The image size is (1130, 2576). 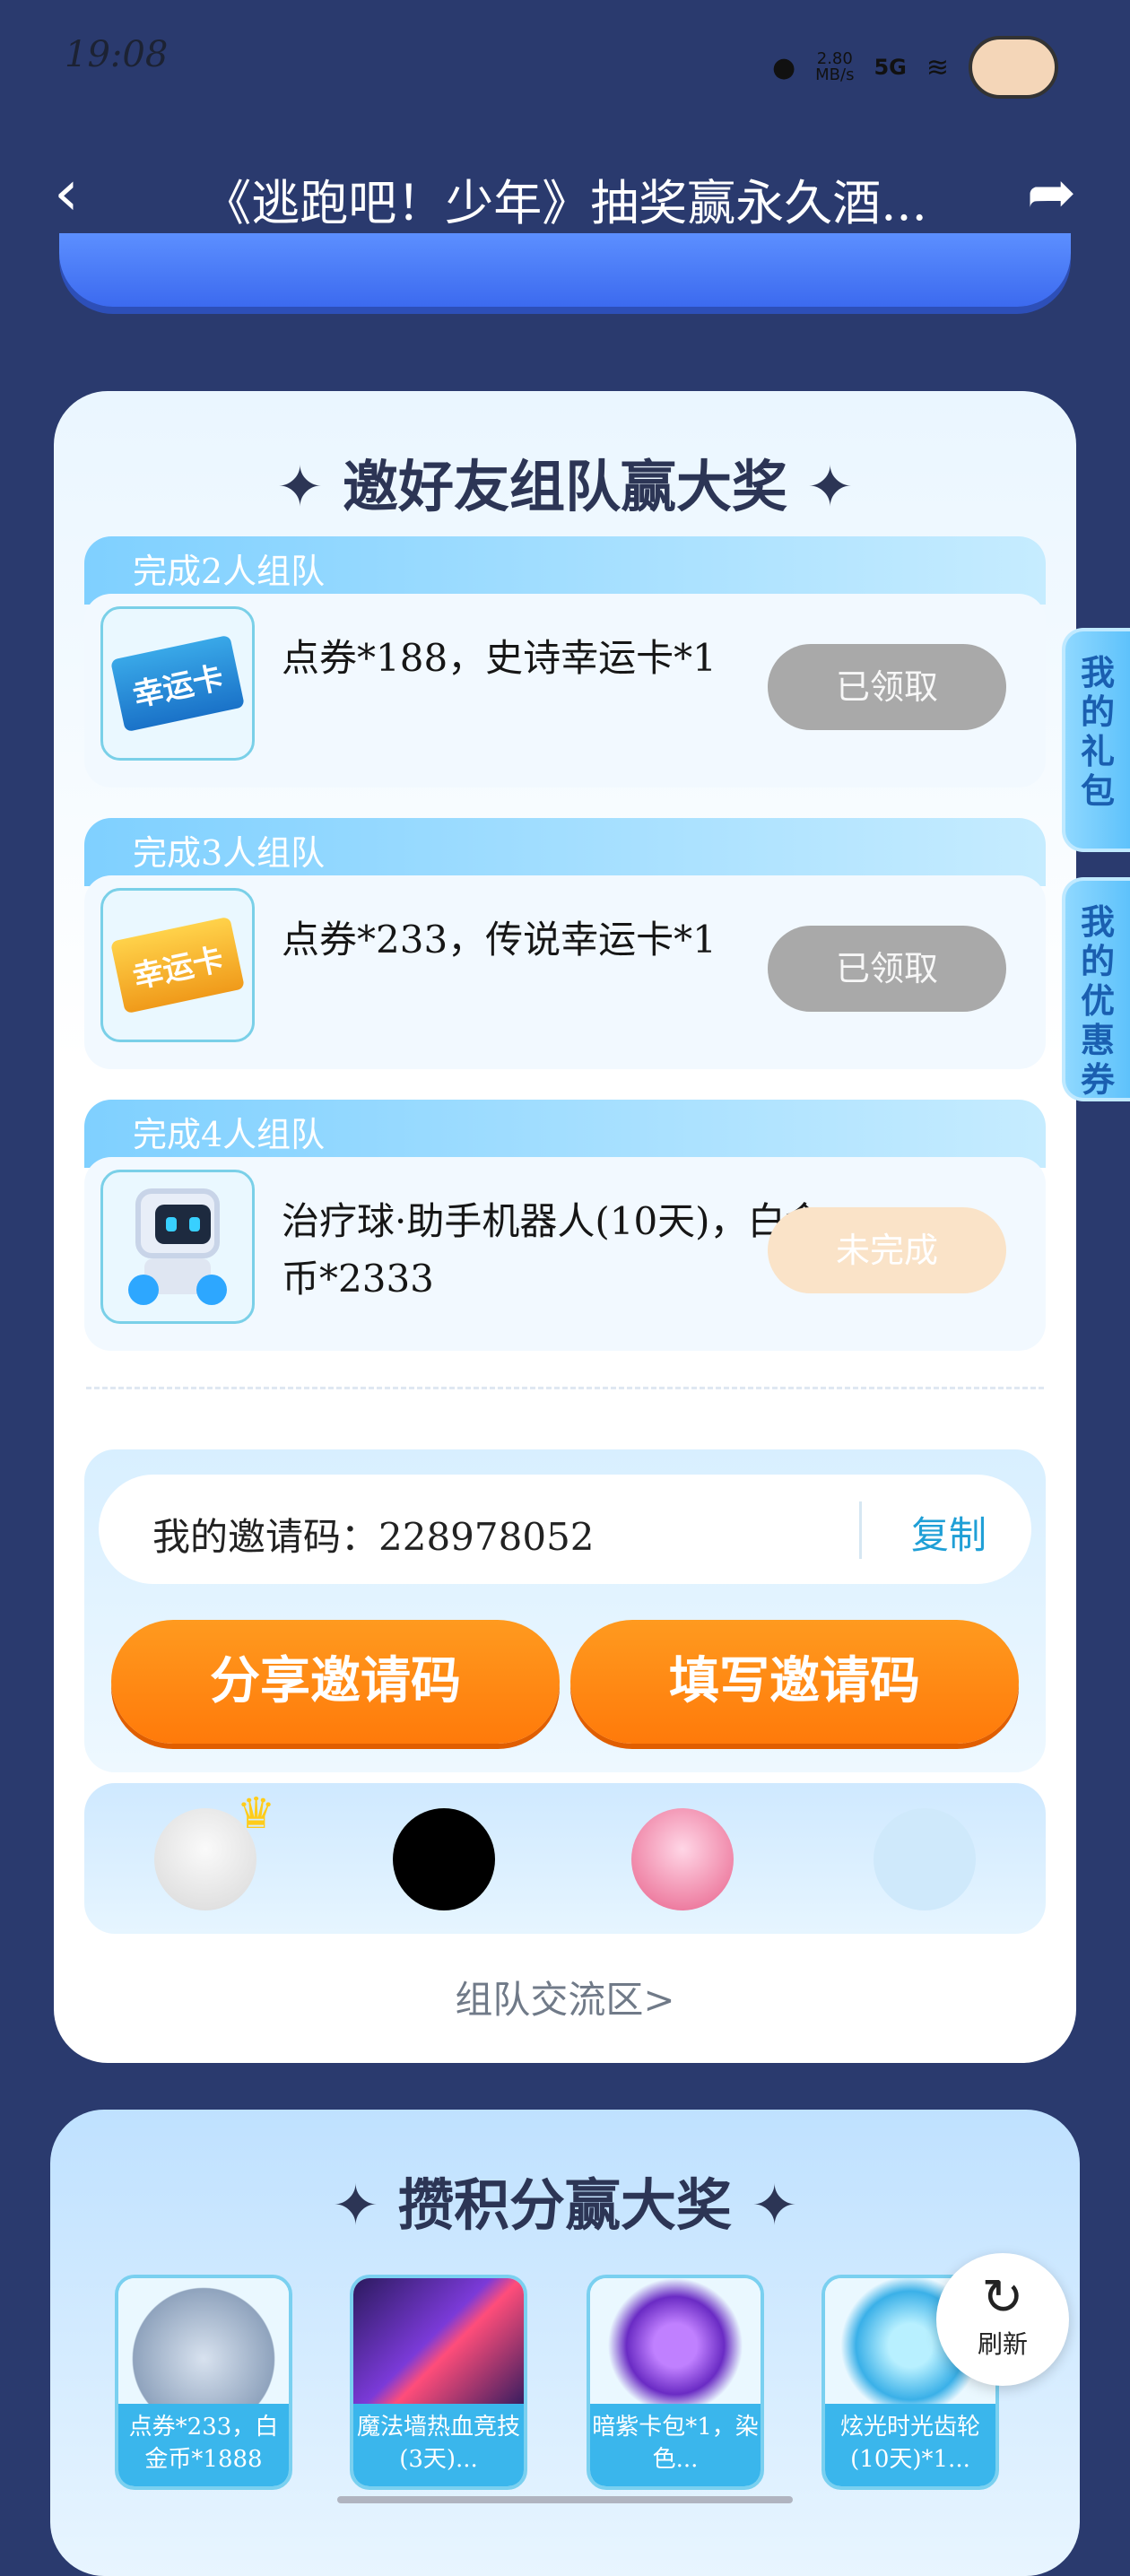 I want to click on team-members: ♛, so click(x=565, y=1858).